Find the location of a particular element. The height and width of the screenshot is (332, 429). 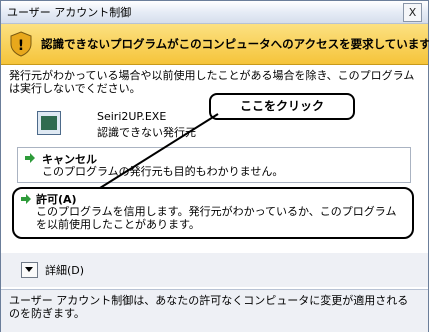

title-bar: ユーザー アカウント制御 X is located at coordinates (214, 12).